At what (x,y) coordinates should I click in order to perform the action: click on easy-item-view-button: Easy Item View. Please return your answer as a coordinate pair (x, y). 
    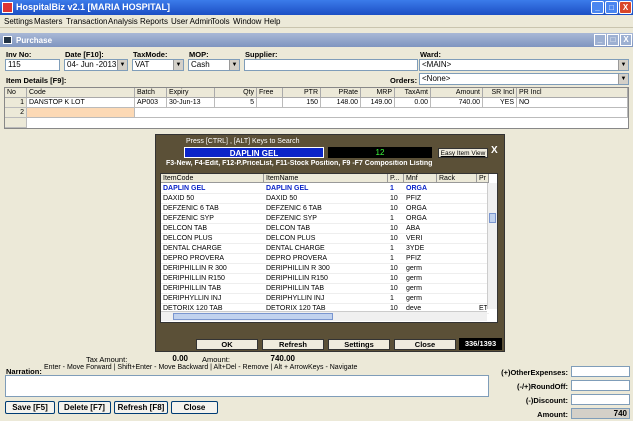
    Looking at the image, I should click on (463, 153).